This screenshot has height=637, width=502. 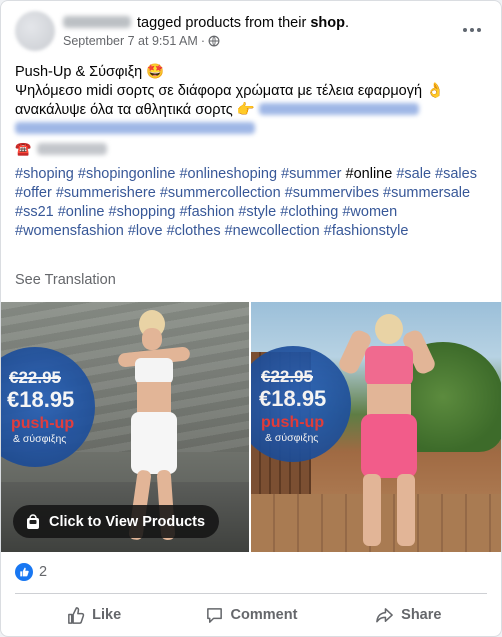 What do you see at coordinates (97, 22) in the screenshot?
I see `author-name-blurred` at bounding box center [97, 22].